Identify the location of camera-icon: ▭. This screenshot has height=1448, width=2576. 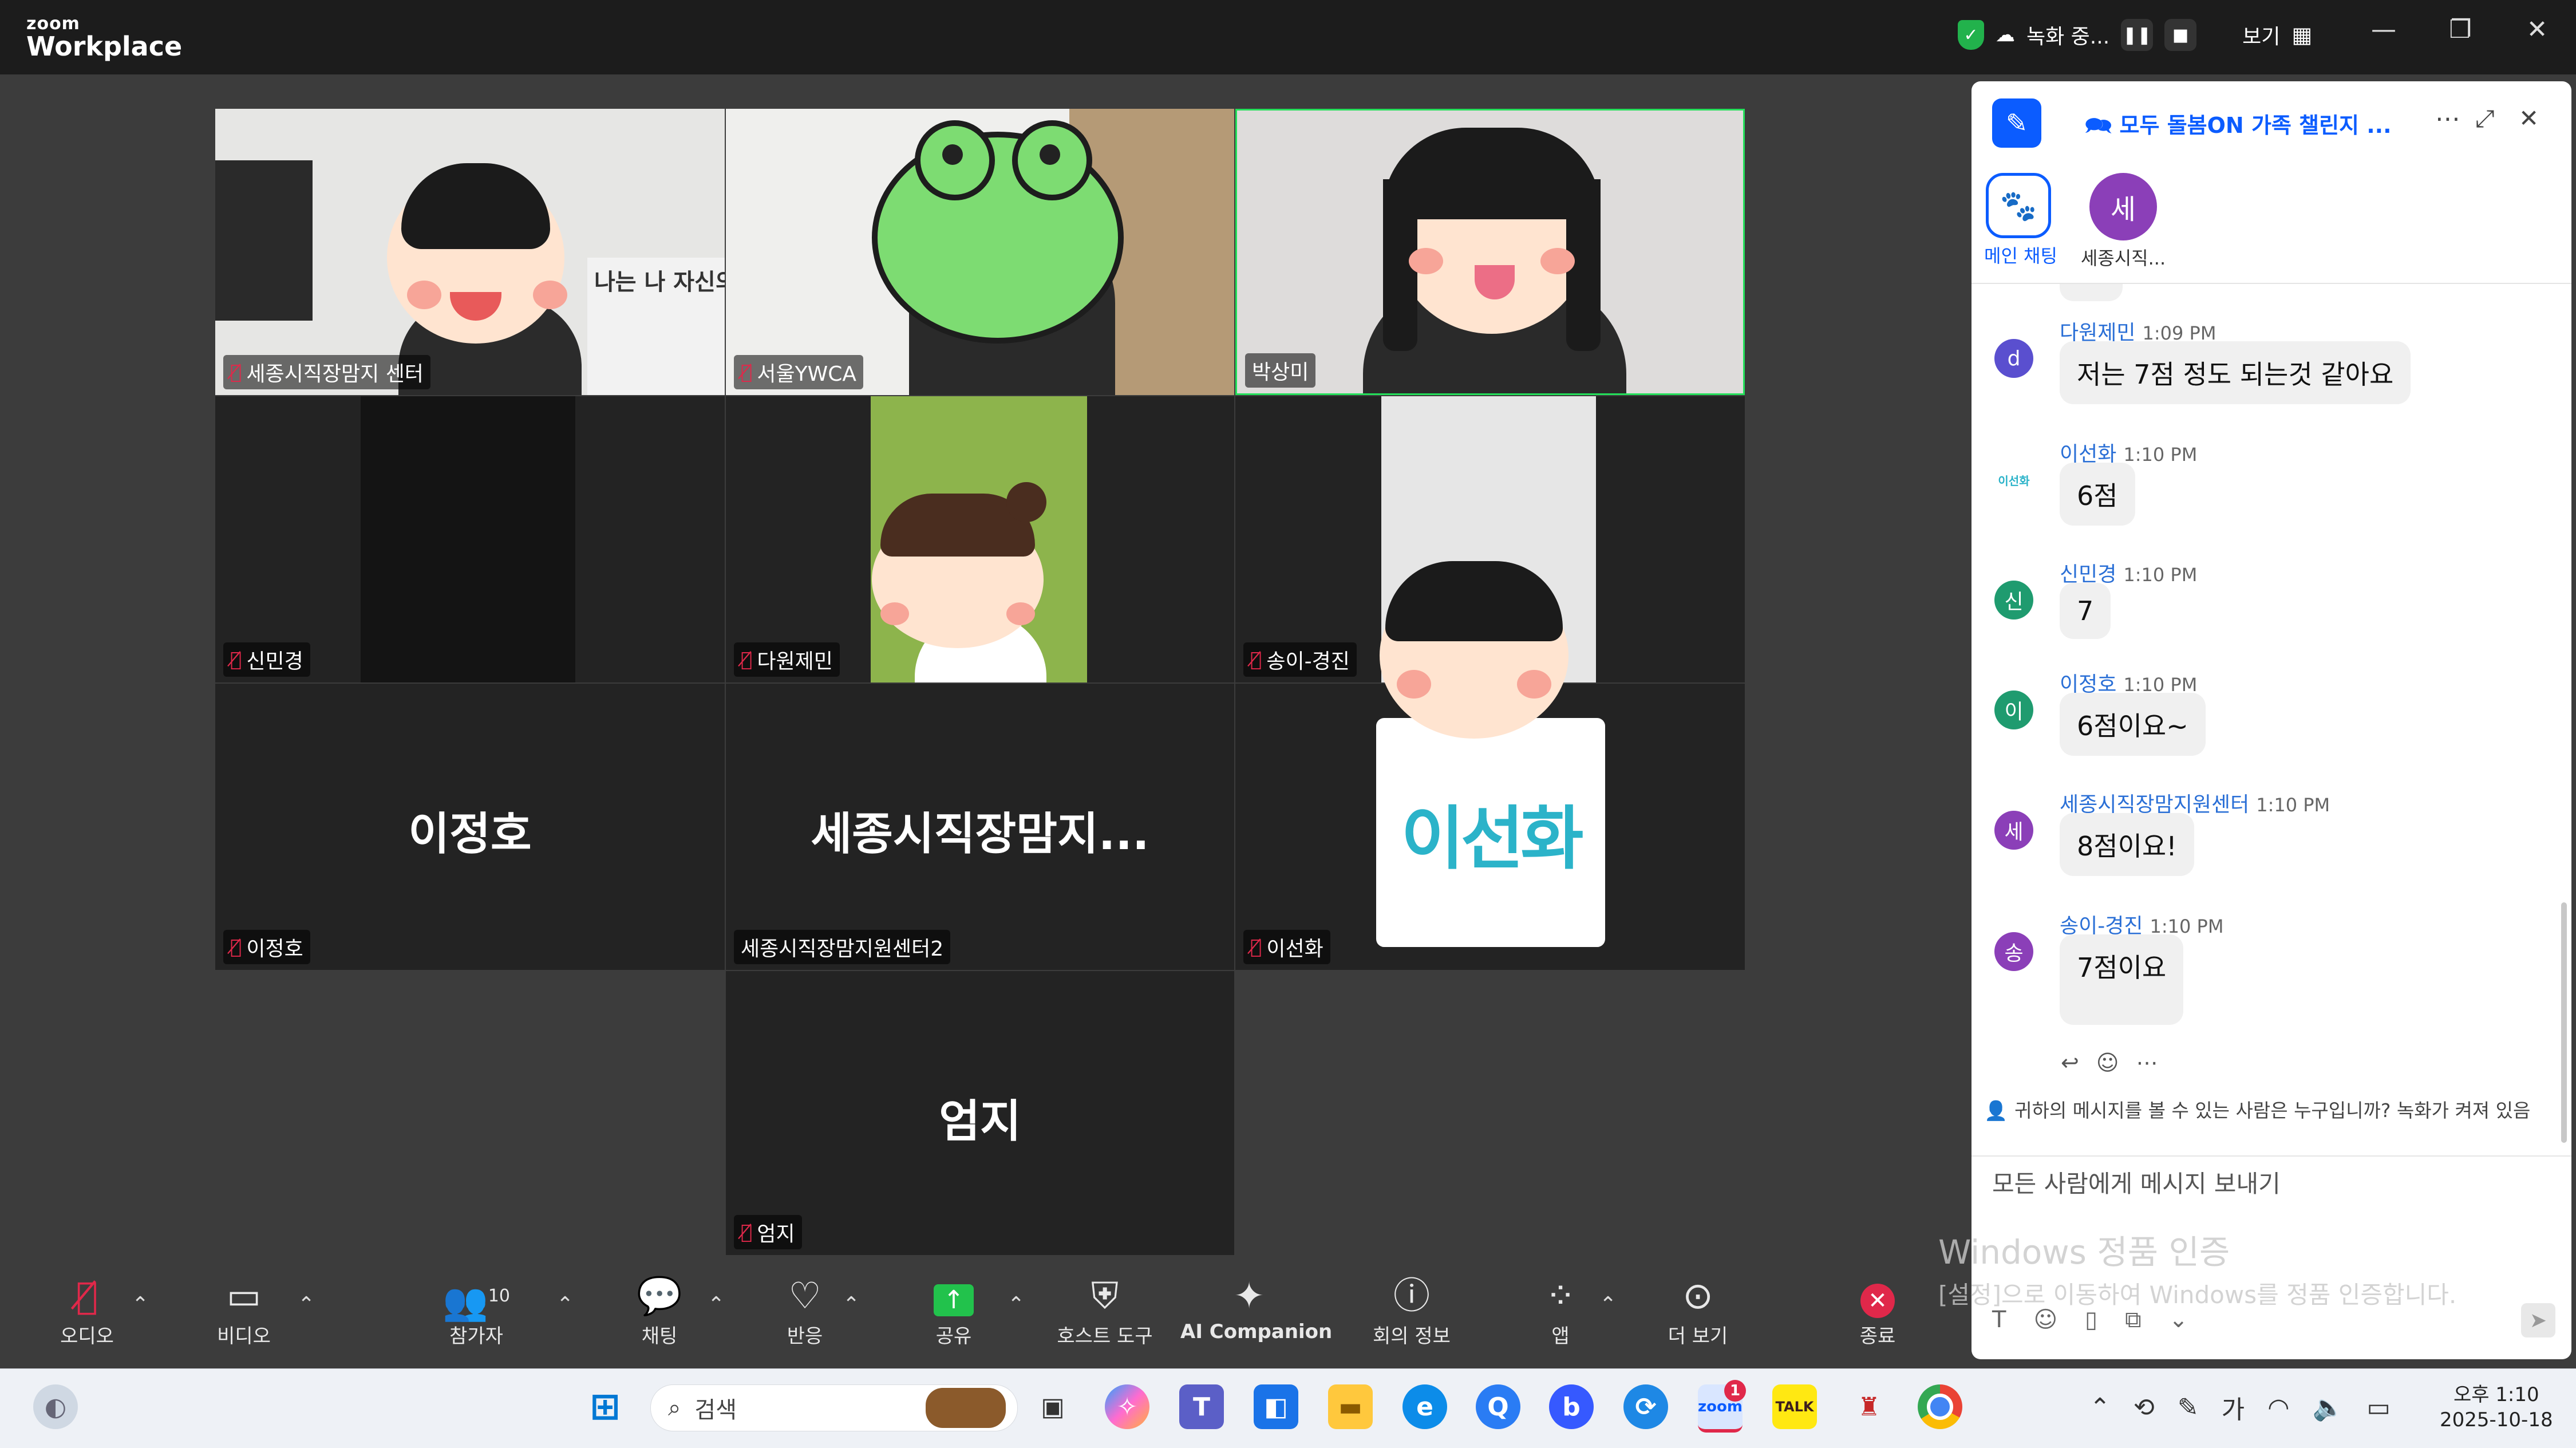
(244, 1296).